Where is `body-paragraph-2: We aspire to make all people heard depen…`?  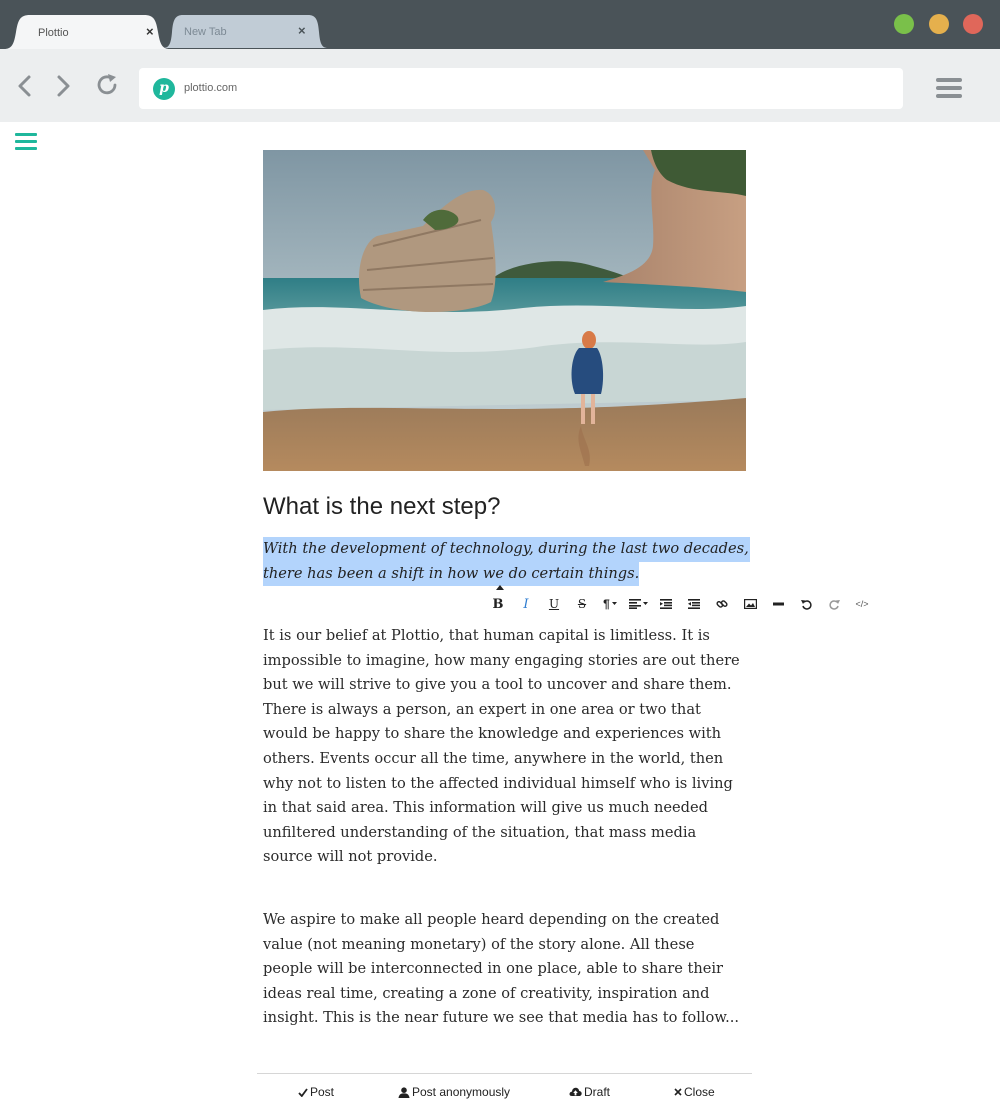
body-paragraph-2: We aspire to make all people heard depen… is located at coordinates (508, 969).